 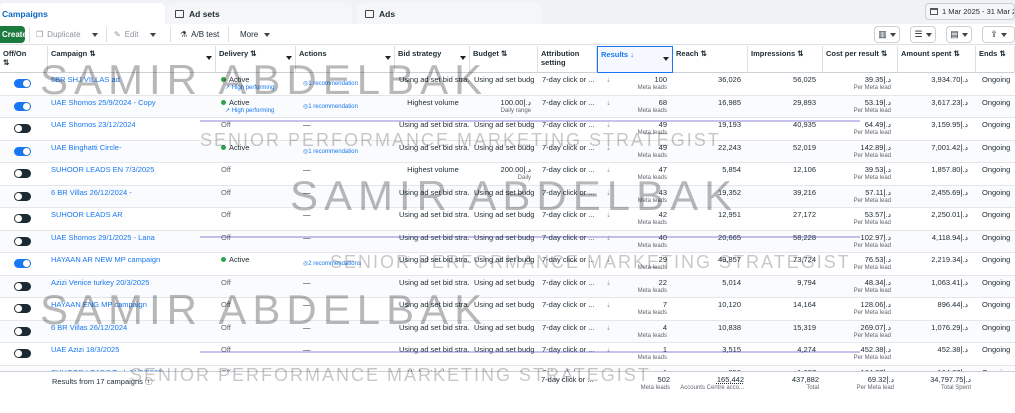 I want to click on campaign-name-link: 6 BR Villas 26/12/2024, so click(x=89, y=327).